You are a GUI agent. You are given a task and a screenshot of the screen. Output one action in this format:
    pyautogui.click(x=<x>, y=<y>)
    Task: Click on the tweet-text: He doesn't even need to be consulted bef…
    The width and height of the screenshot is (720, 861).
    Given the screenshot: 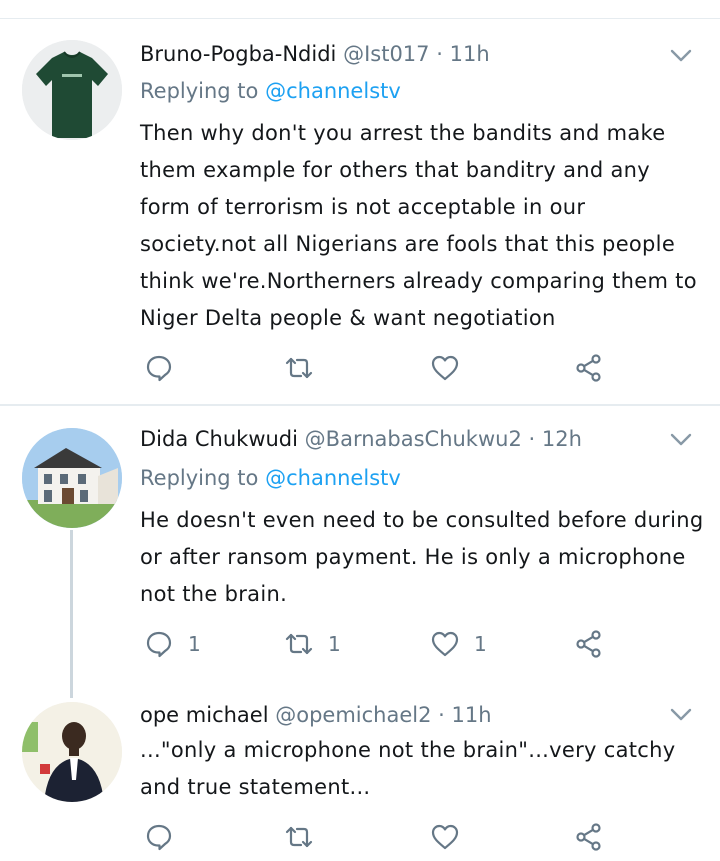 What is the action you would take?
    pyautogui.click(x=422, y=557)
    